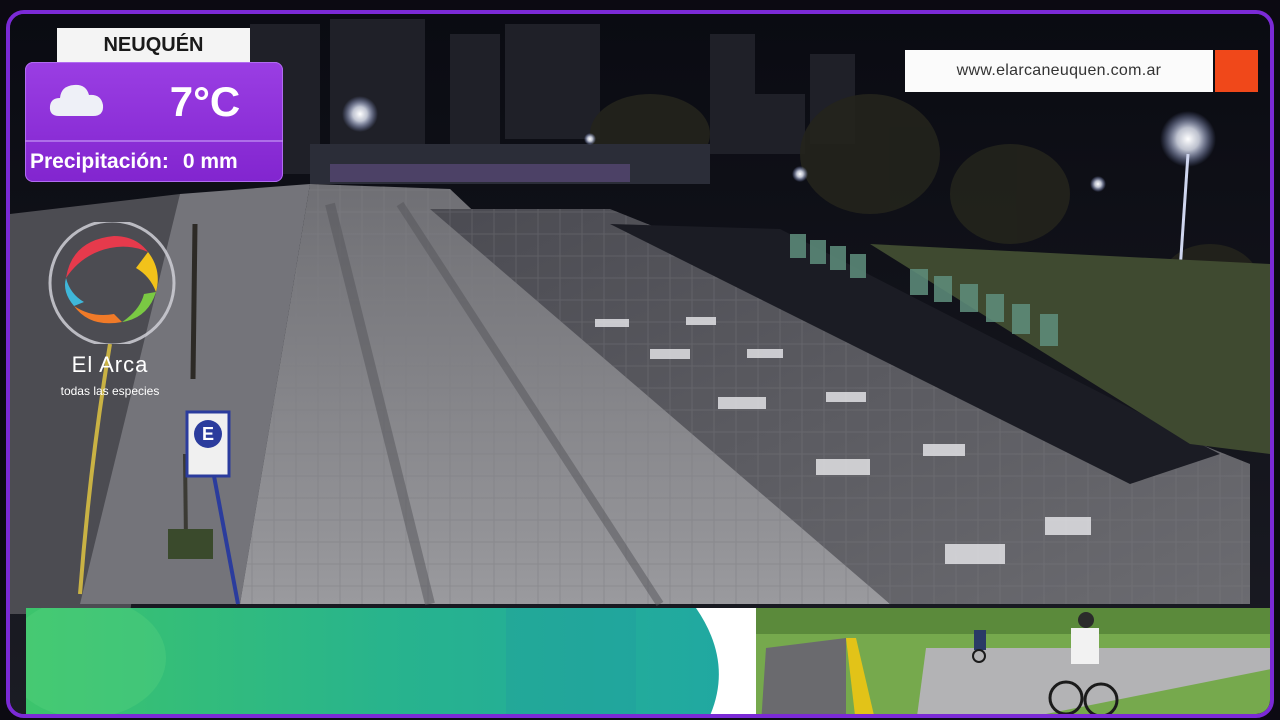 The height and width of the screenshot is (720, 1280). I want to click on website-url: www.elarcaneuquen.com.ar, so click(1059, 71).